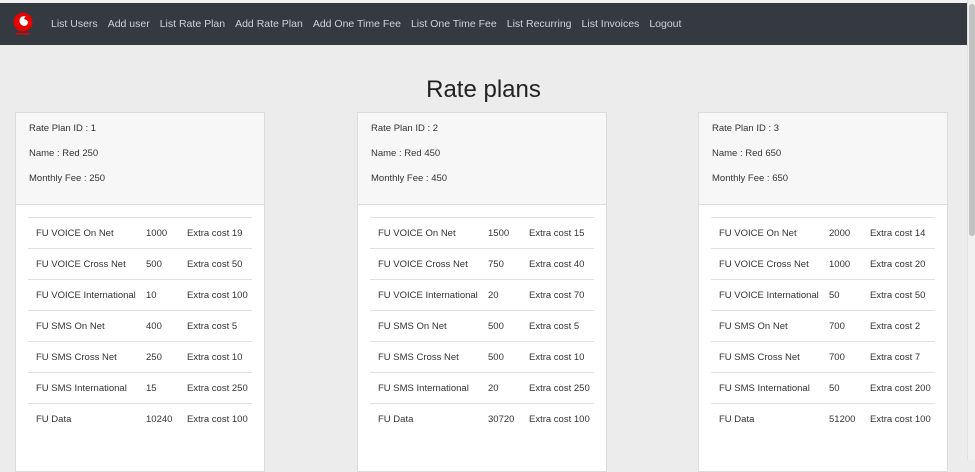  Describe the element at coordinates (902, 326) in the screenshot. I see `feature-extra-cost: Extra cost 2` at that location.